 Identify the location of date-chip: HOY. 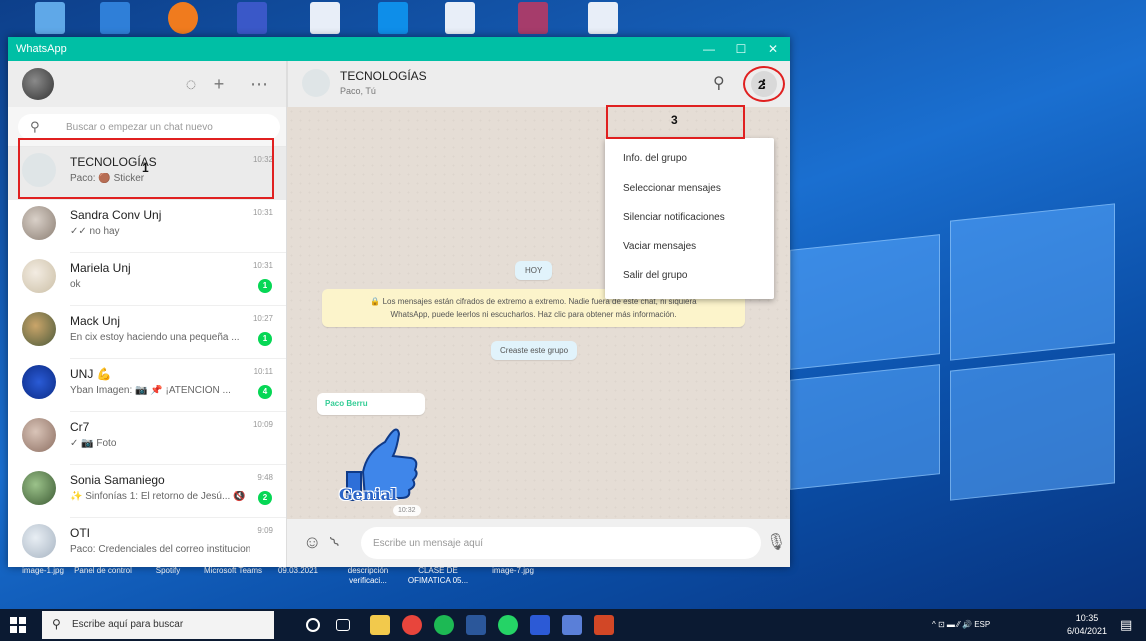
(534, 270).